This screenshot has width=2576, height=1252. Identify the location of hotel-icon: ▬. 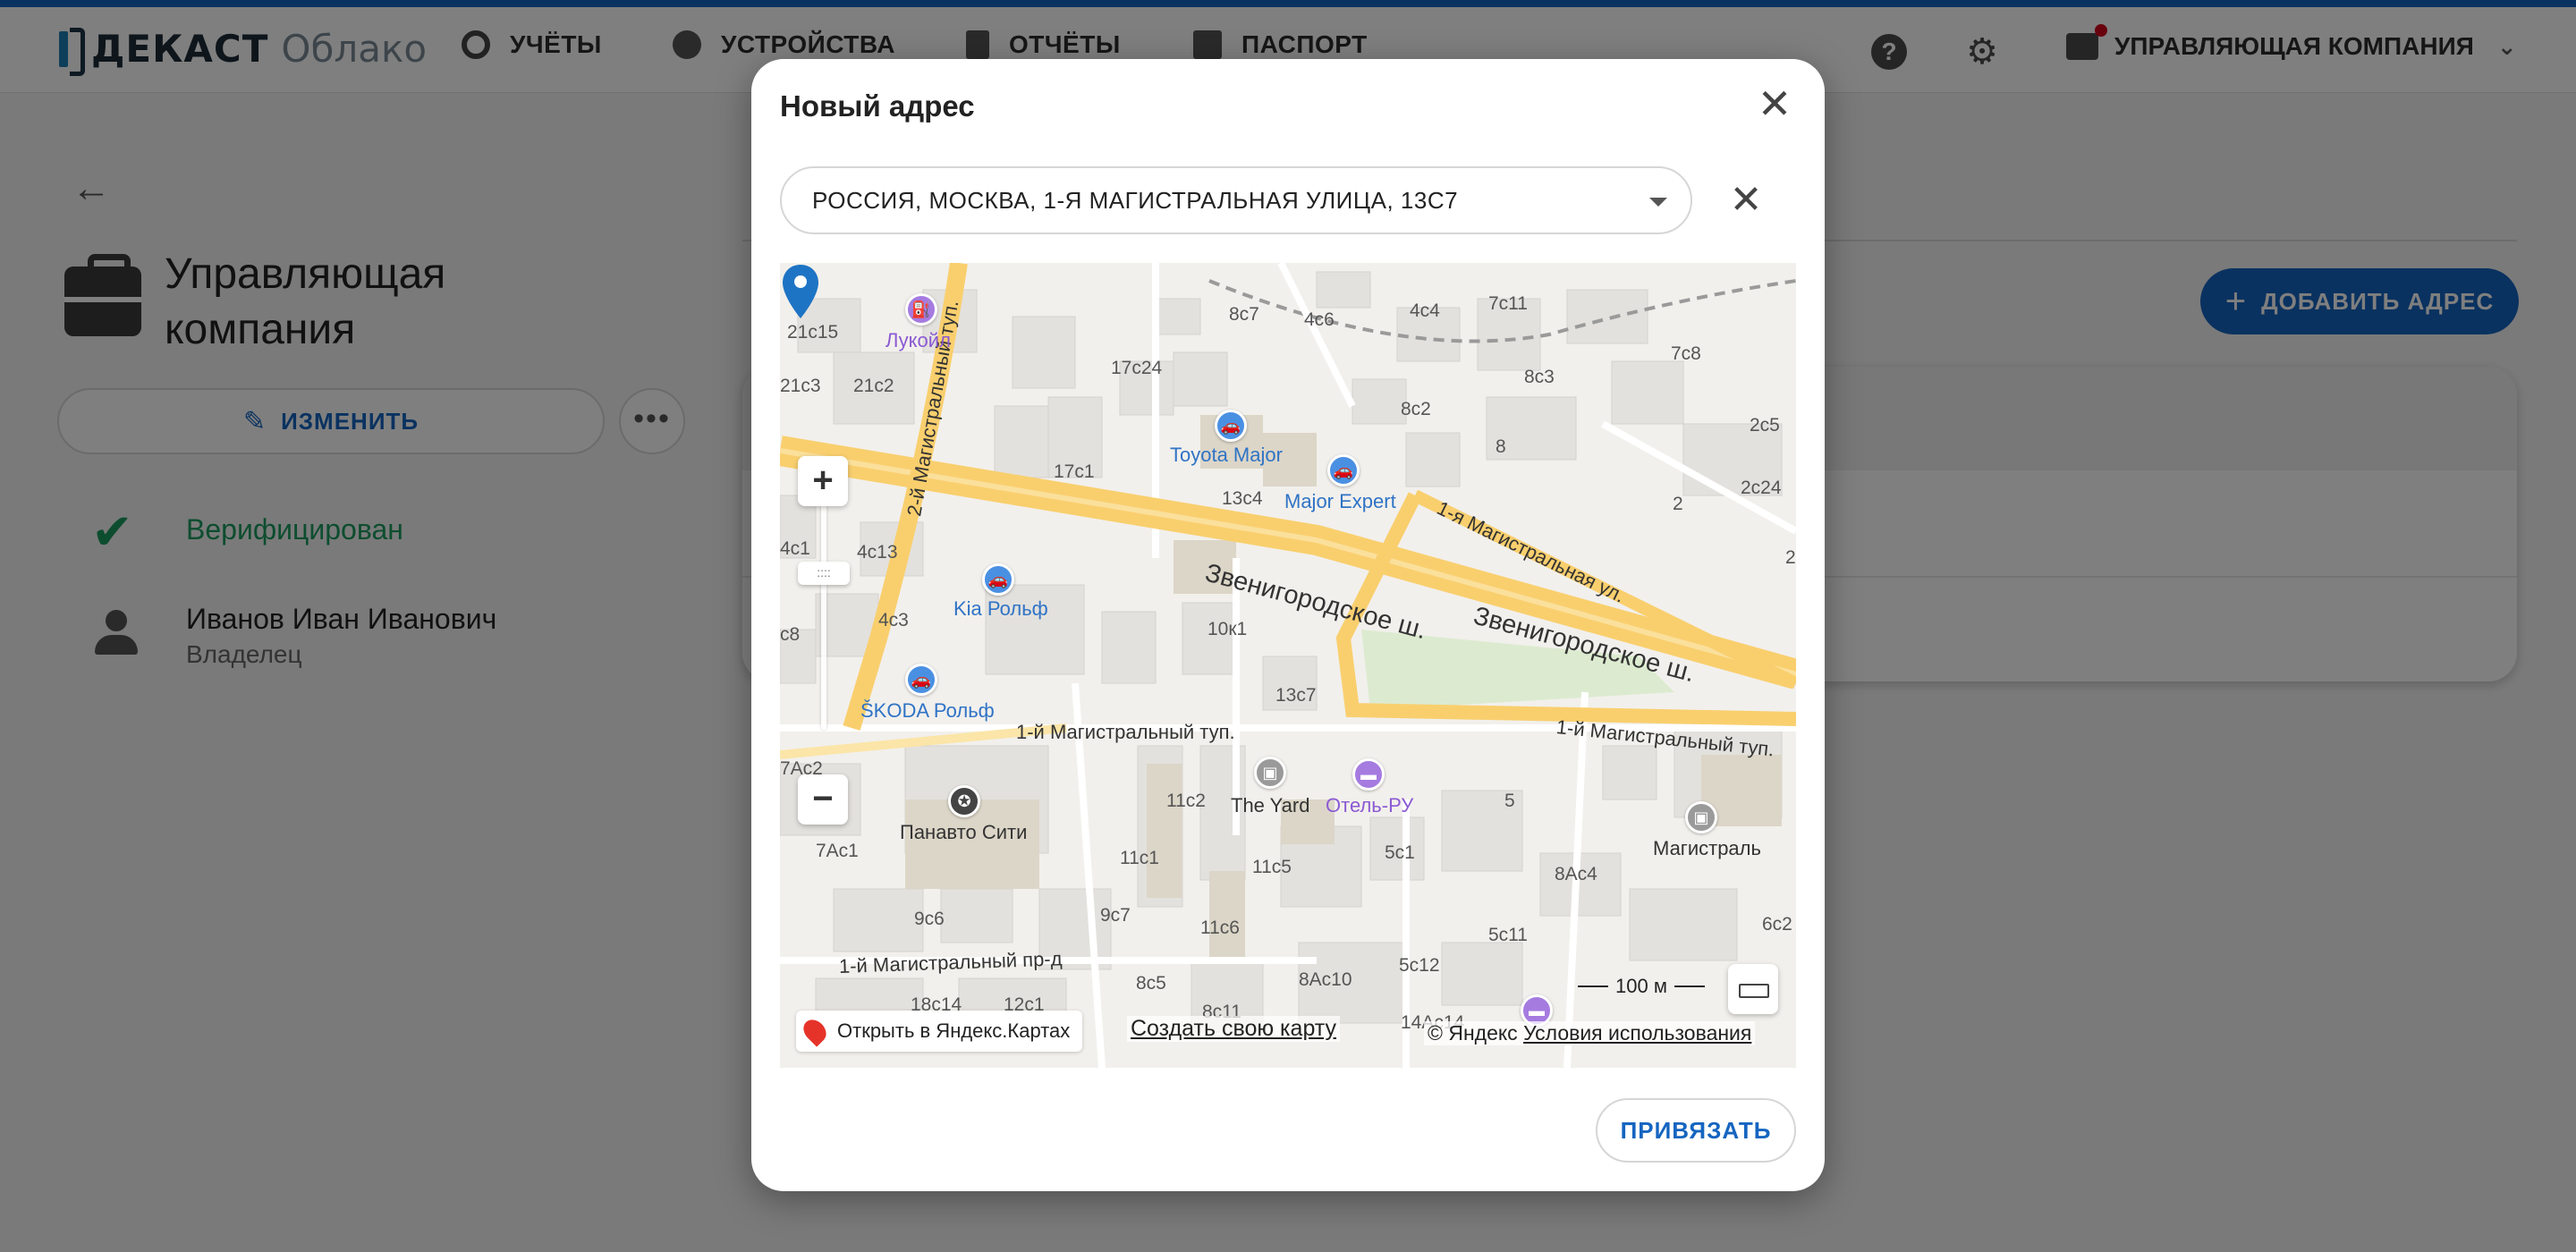
(1368, 774).